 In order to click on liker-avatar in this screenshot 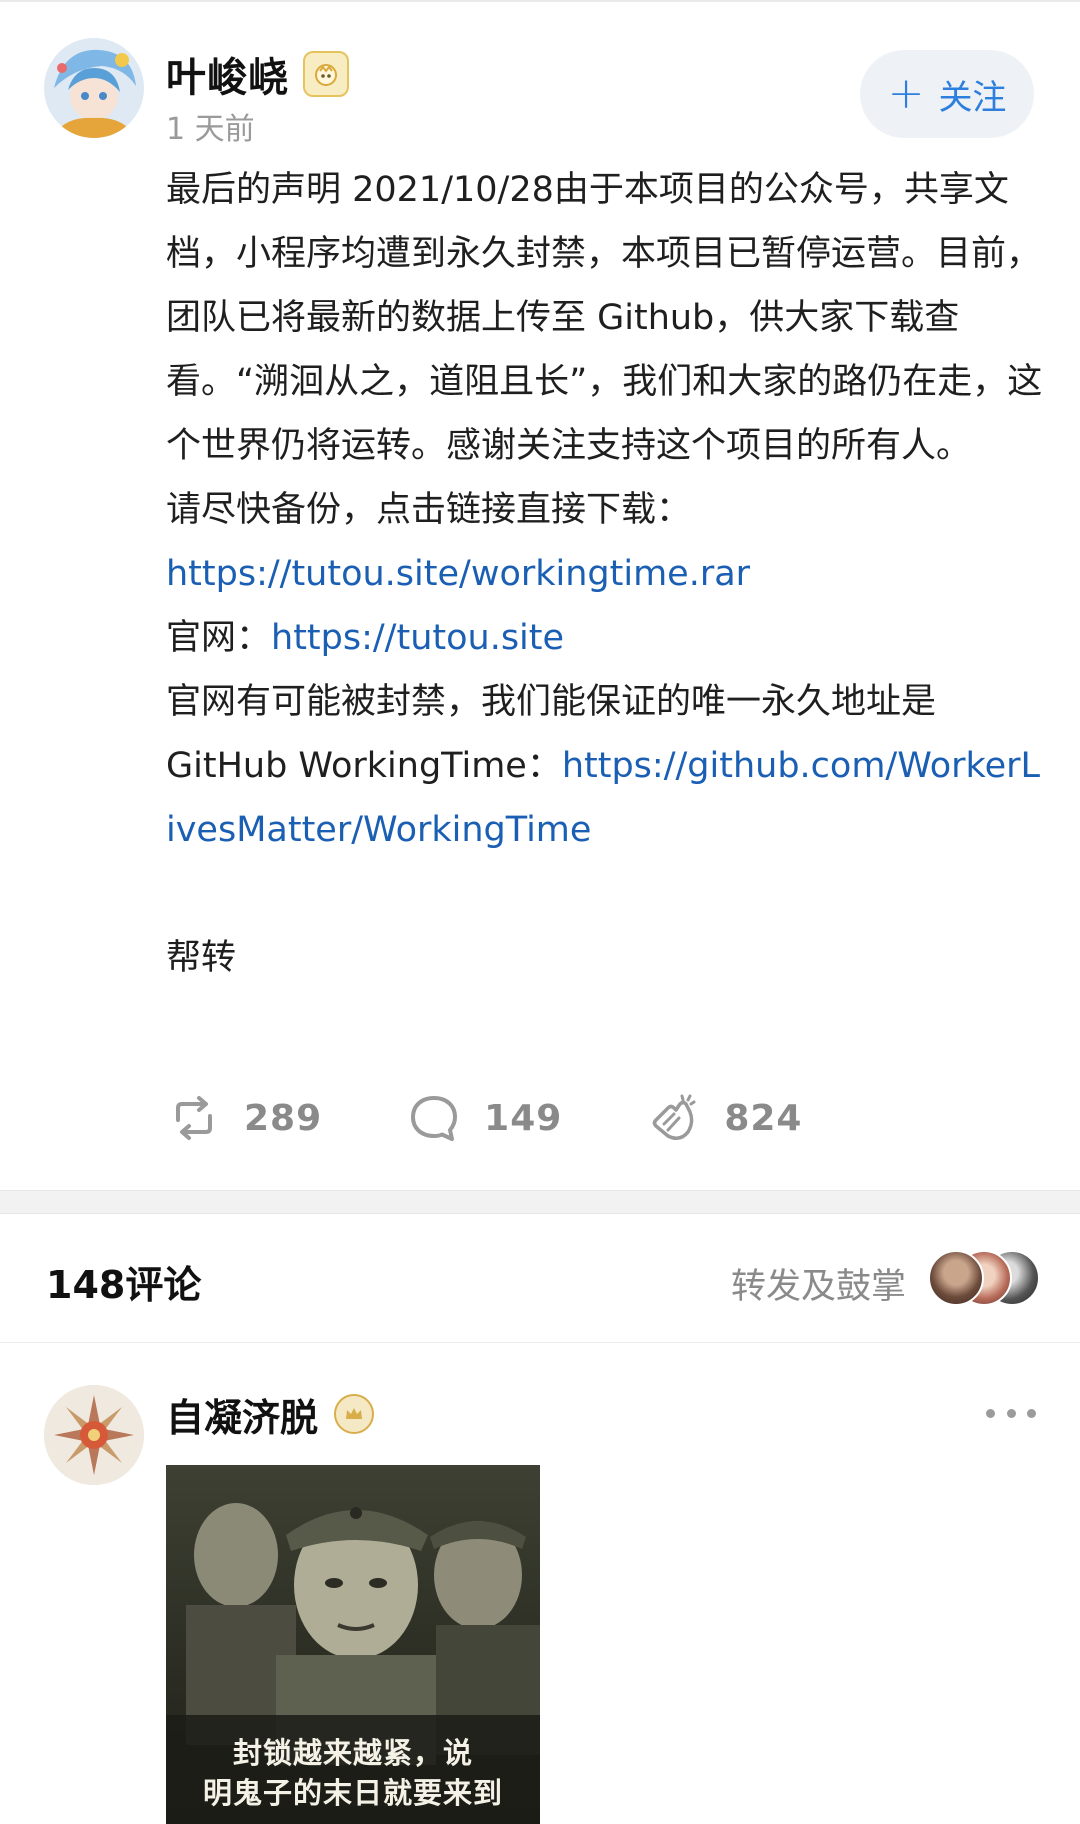, I will do `click(956, 1278)`.